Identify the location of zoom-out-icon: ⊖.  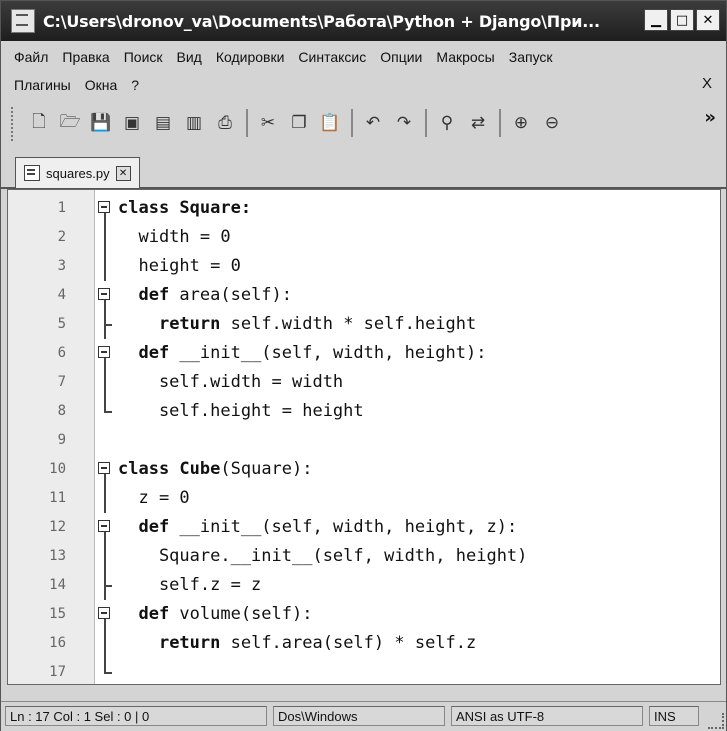
(552, 123).